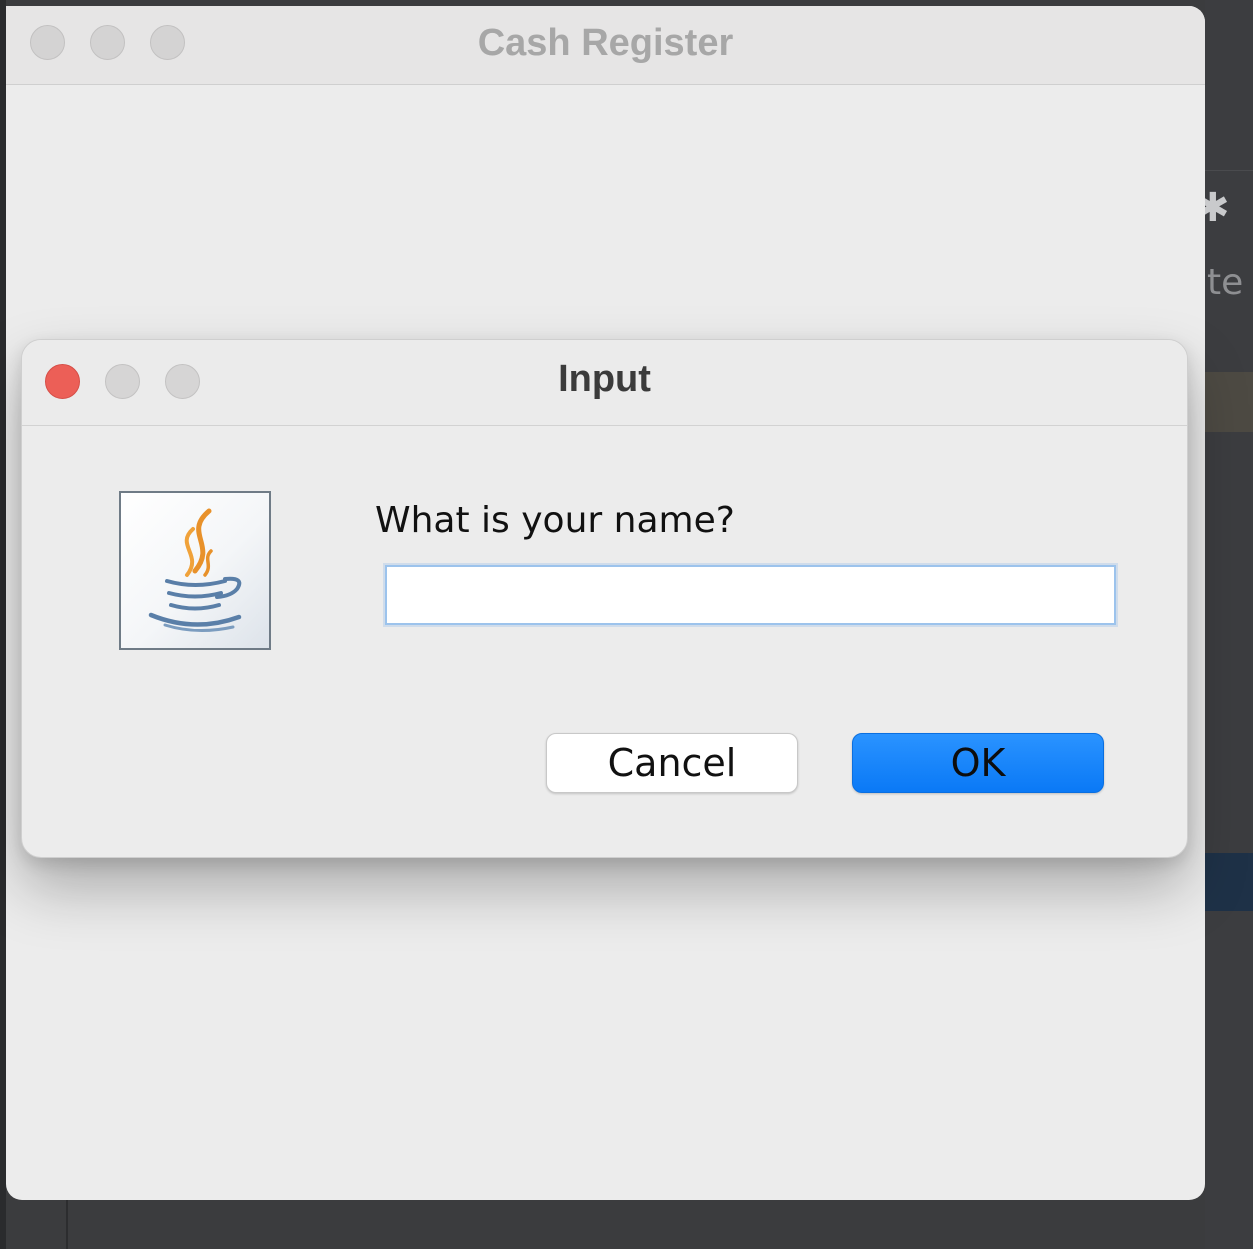 The image size is (1253, 1249). I want to click on name-input, so click(750, 595).